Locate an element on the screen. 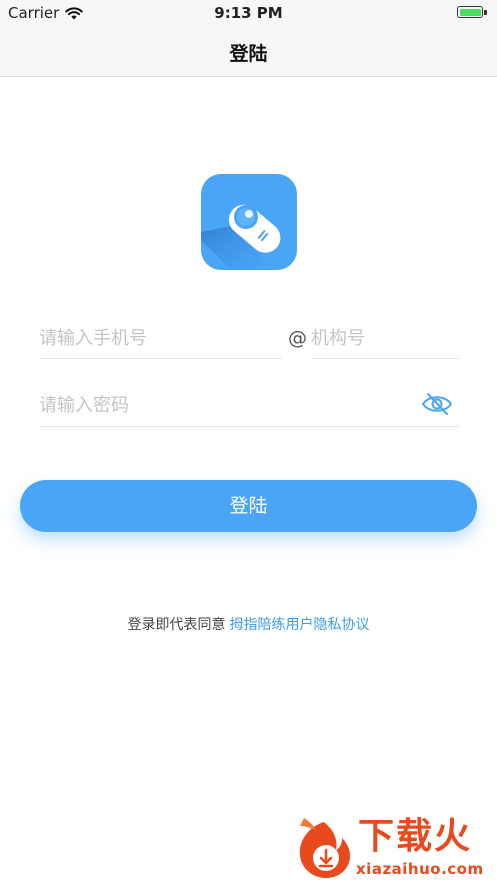  phone-input is located at coordinates (160, 338).